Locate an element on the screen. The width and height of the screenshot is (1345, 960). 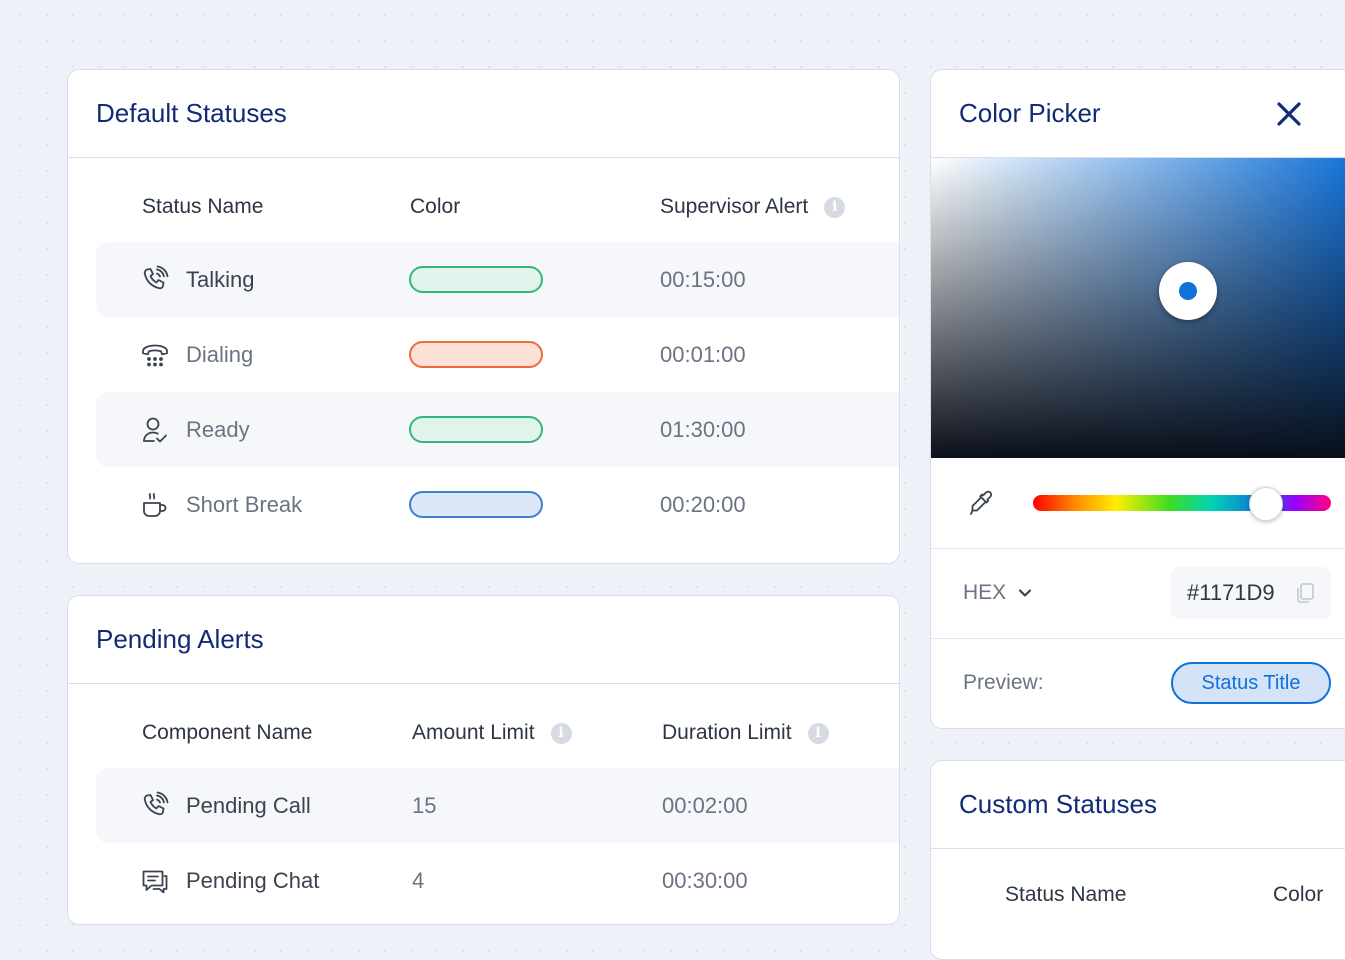
hue-row is located at coordinates (1138, 503).